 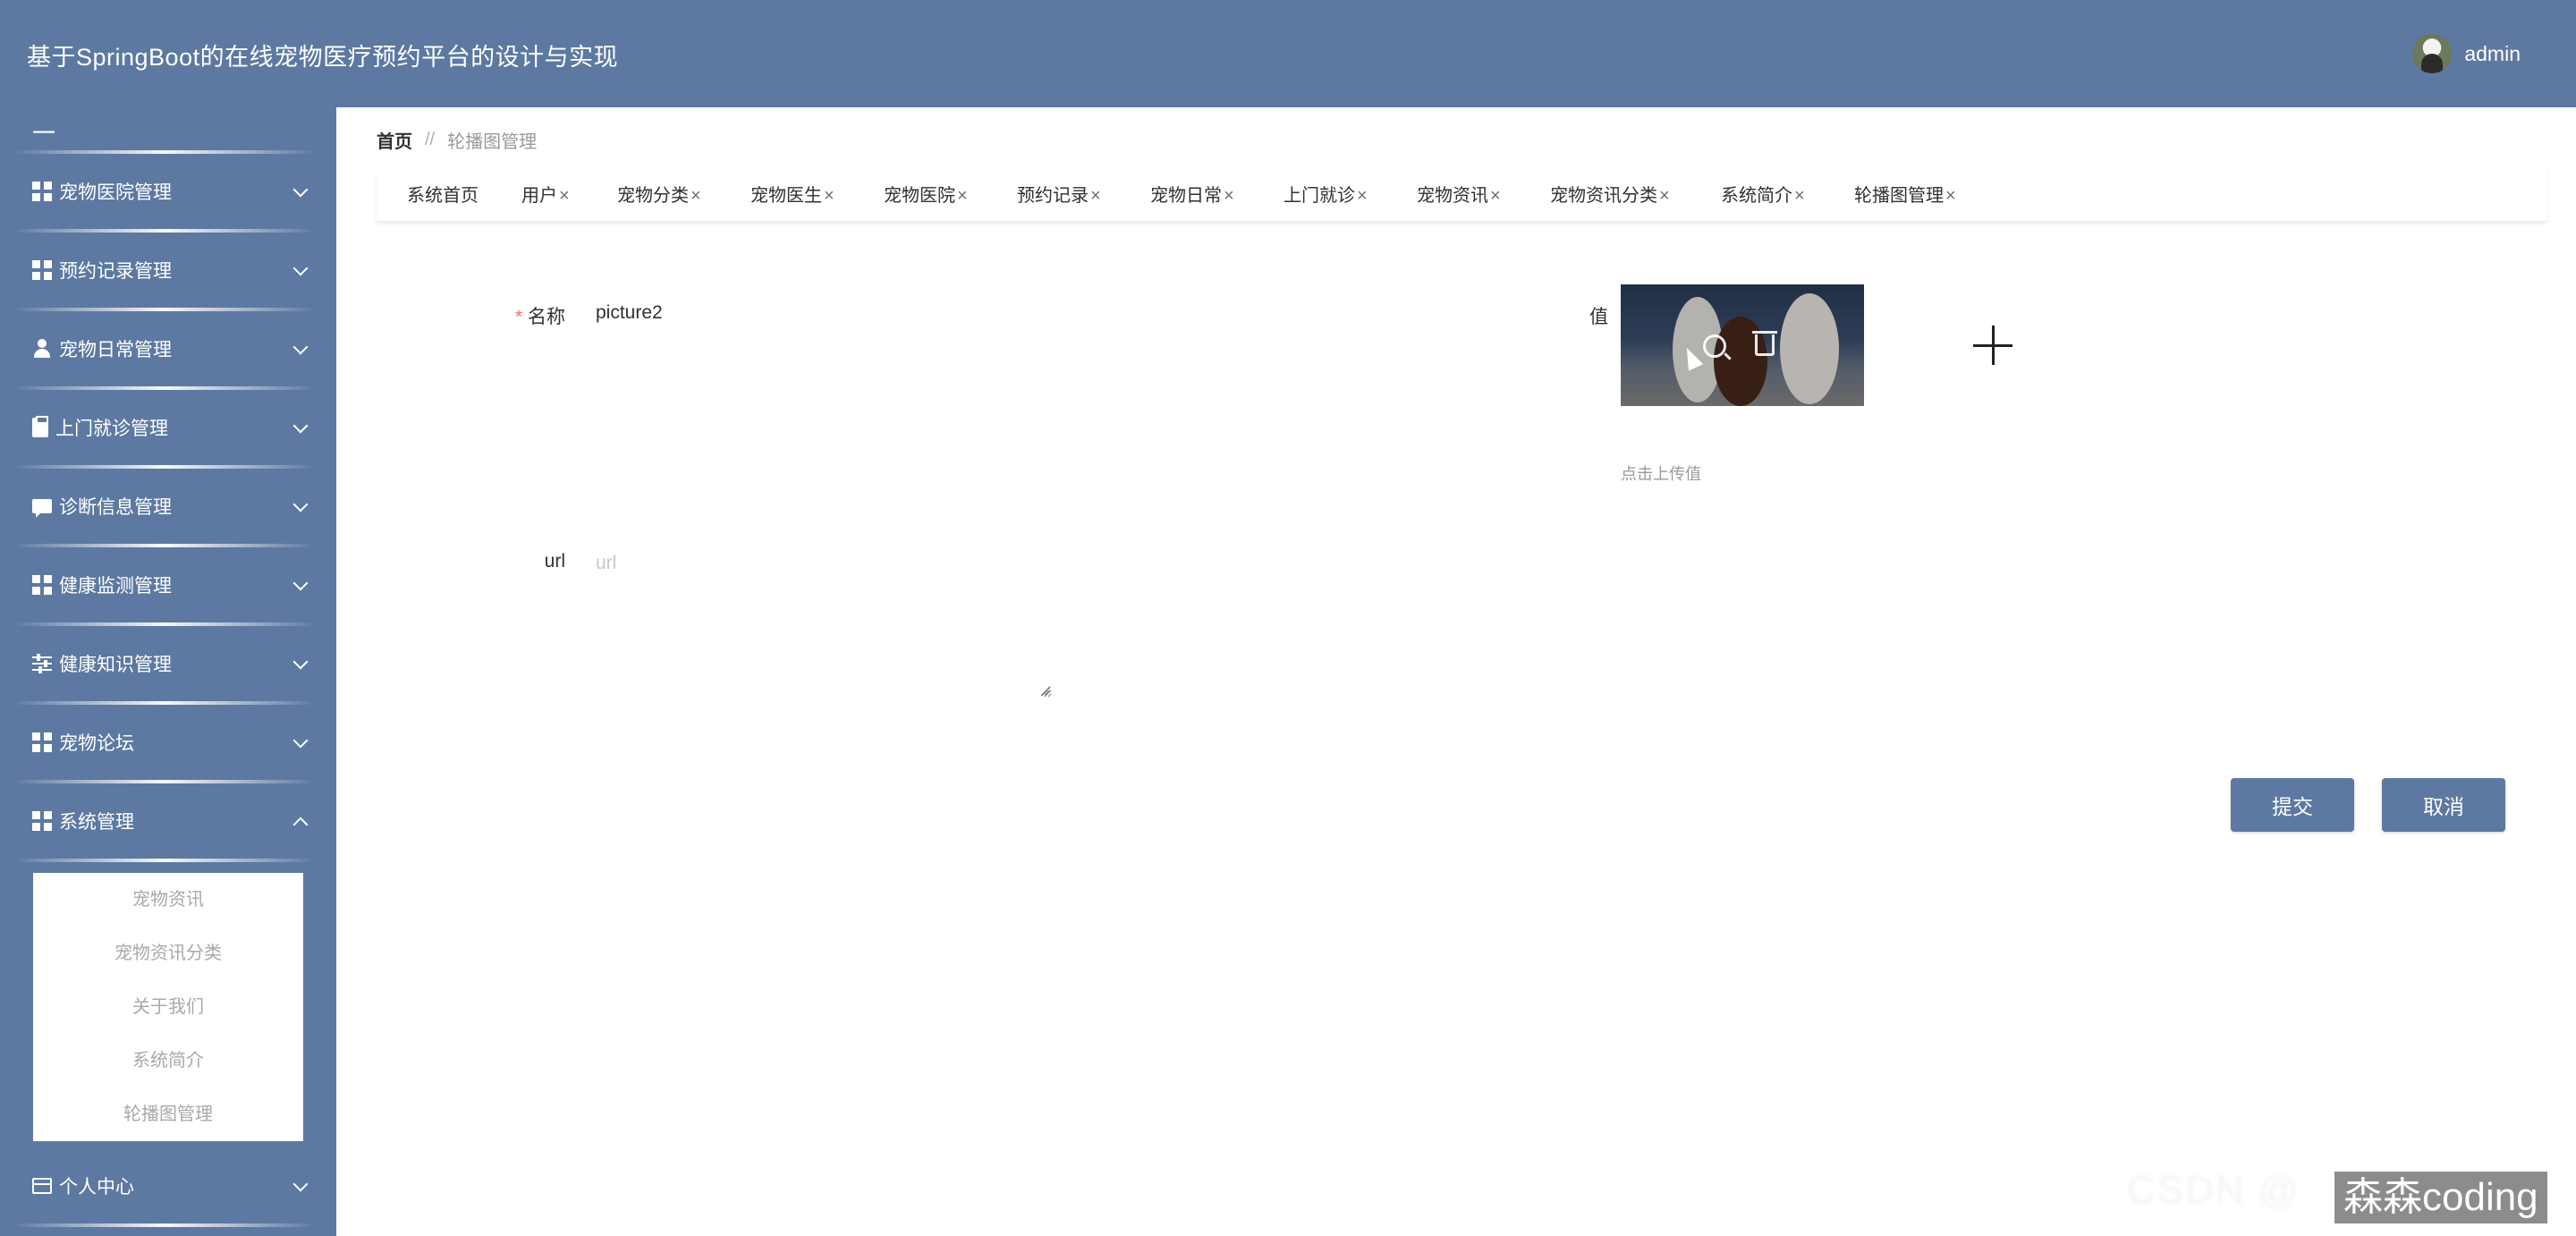 I want to click on tab-user: 用户 ×, so click(x=545, y=196).